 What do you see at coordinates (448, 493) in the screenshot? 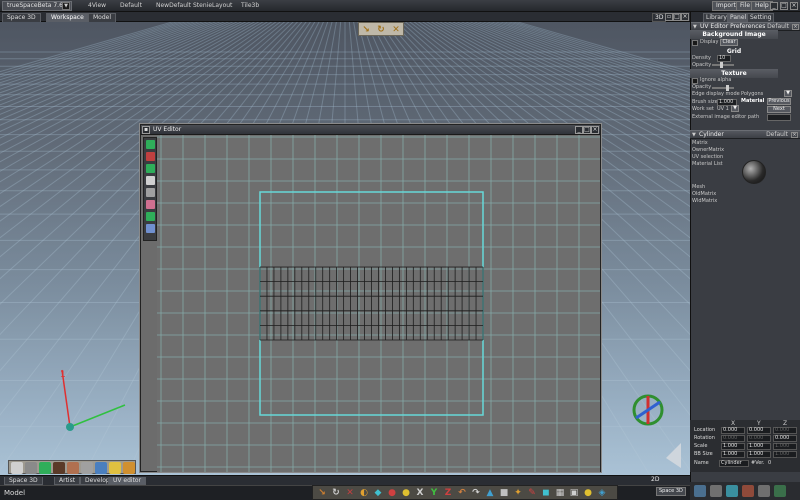
I see `z-axis-icon: Z` at bounding box center [448, 493].